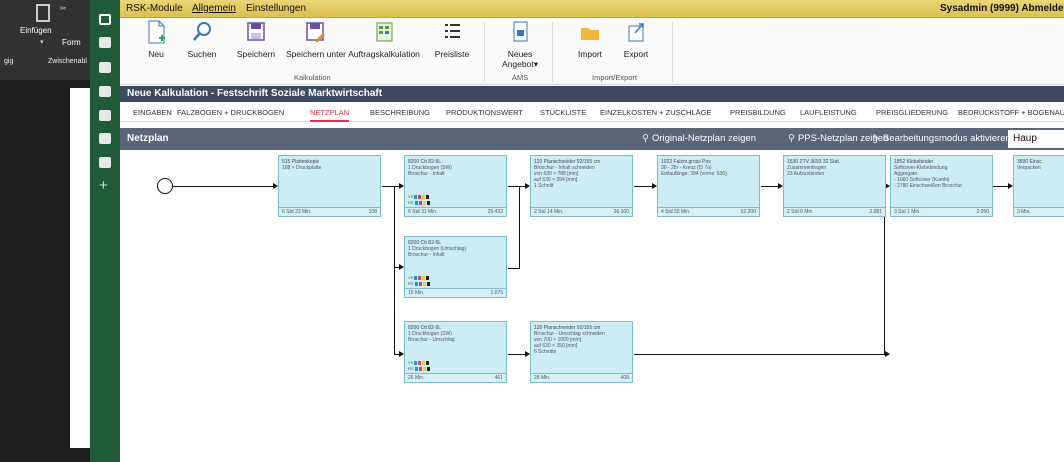  Describe the element at coordinates (887, 354) in the screenshot. I see `arrow-head` at that location.